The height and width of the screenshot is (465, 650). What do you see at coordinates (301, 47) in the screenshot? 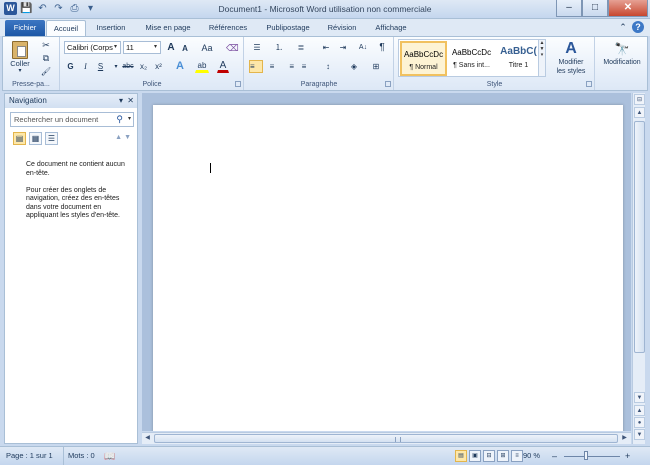
I see `multilevel-list-icon: ≣` at bounding box center [301, 47].